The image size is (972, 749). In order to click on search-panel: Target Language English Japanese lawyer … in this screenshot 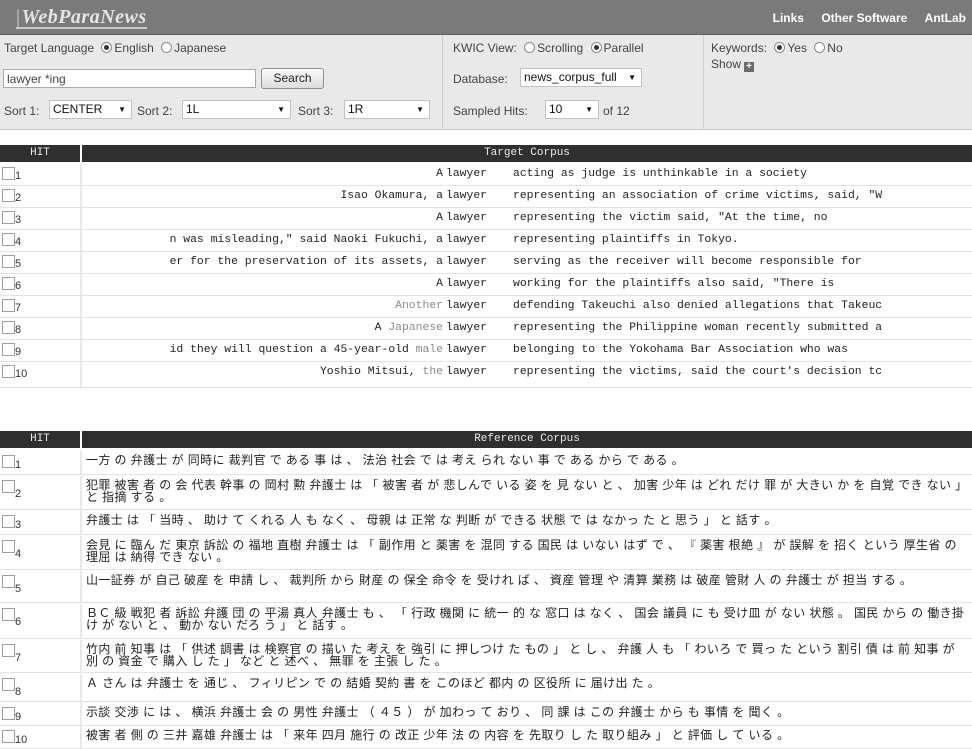, I will do `click(486, 82)`.